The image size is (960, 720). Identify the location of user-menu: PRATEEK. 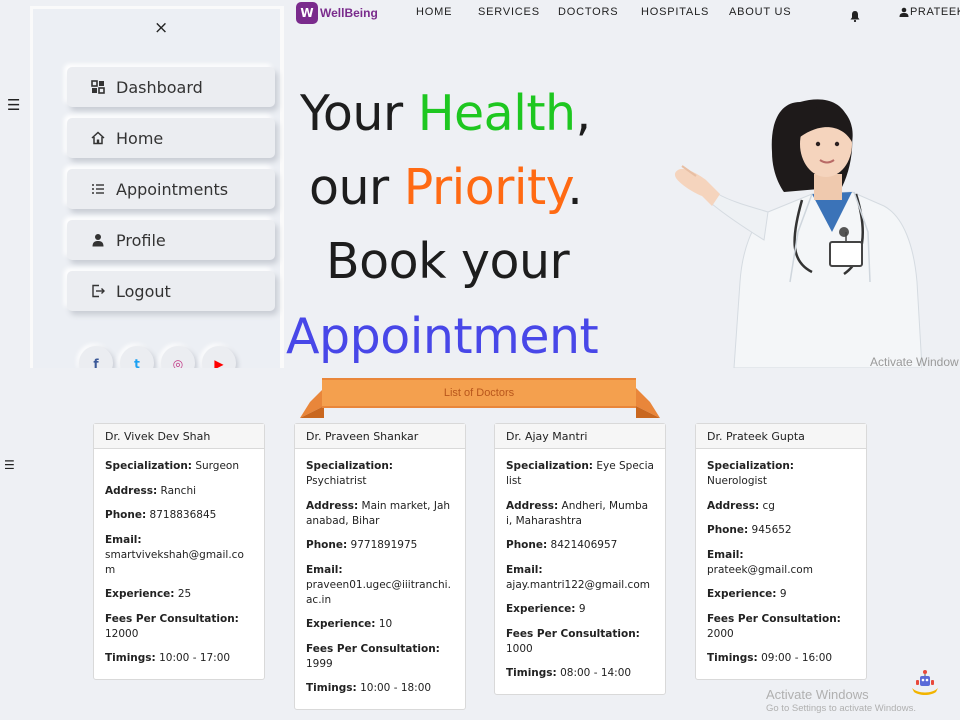
(929, 12).